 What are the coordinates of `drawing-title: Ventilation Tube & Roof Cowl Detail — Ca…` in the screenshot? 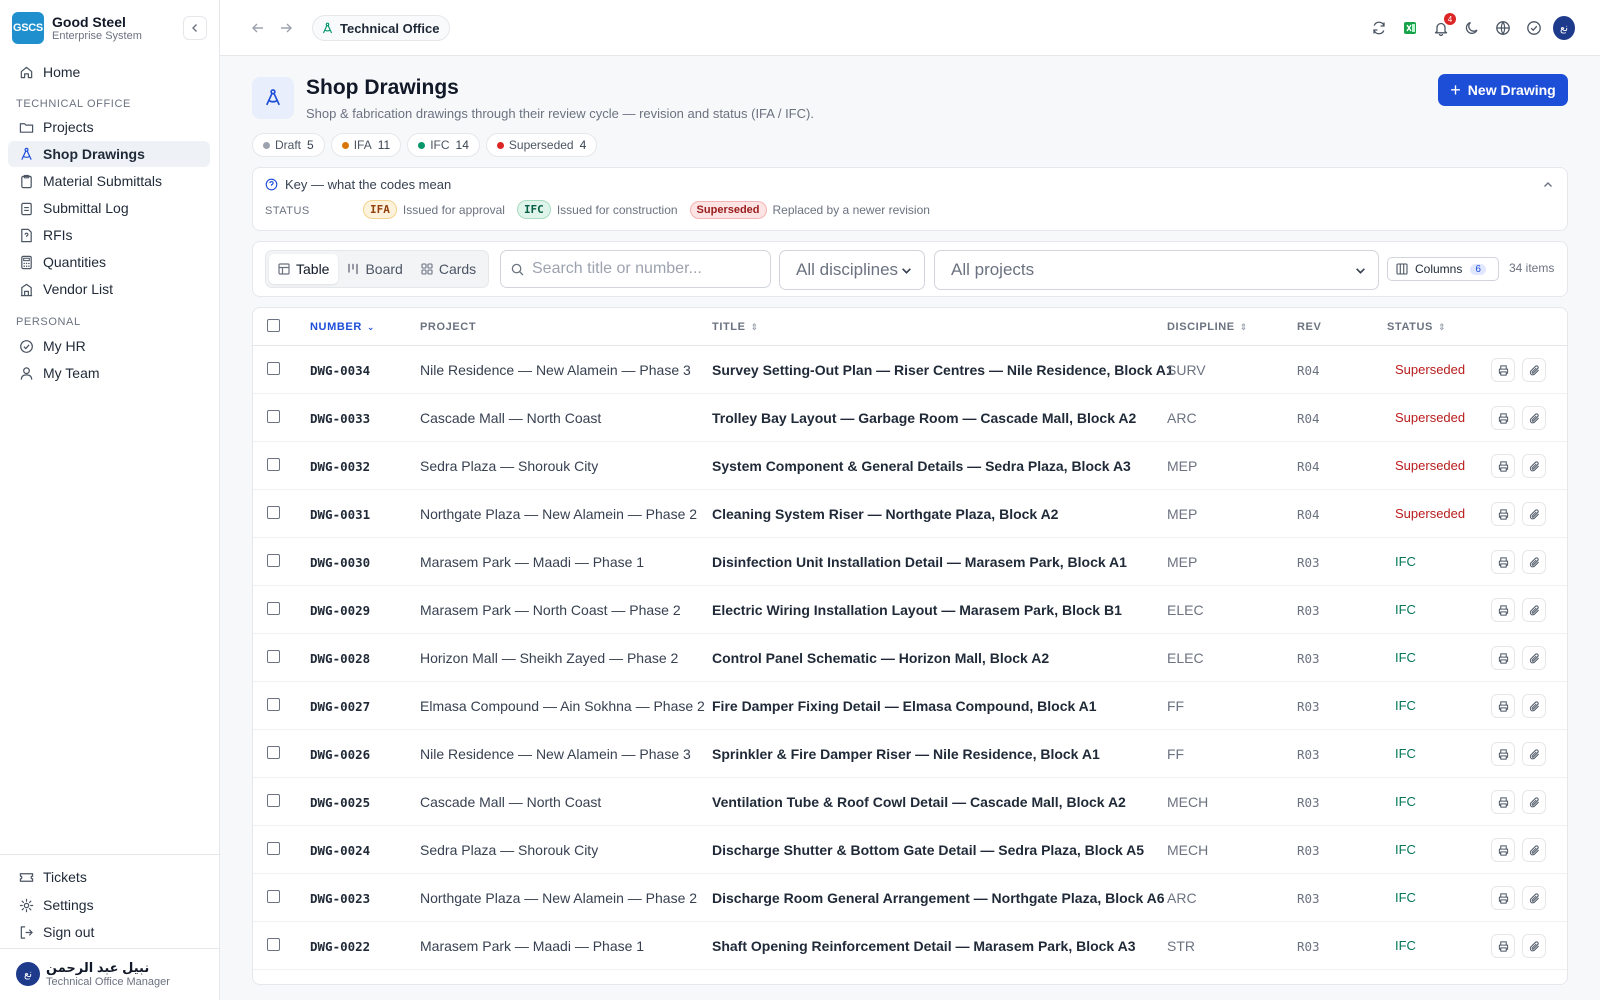 It's located at (919, 802).